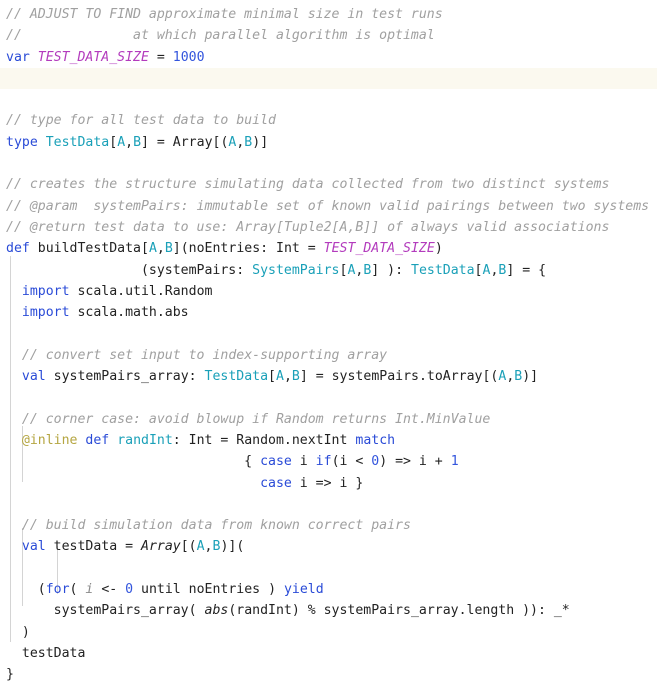 This screenshot has height=686, width=657. Describe the element at coordinates (296, 270) in the screenshot. I see `code-token: SystemPairs` at that location.